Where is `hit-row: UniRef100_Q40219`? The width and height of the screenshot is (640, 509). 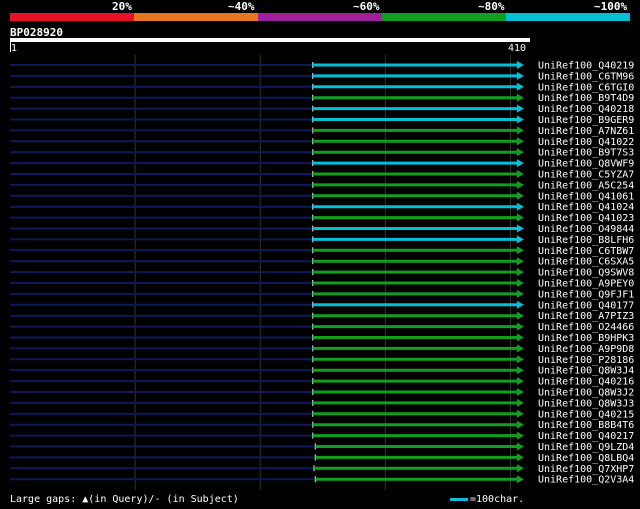 hit-row: UniRef100_Q40219 is located at coordinates (322, 66).